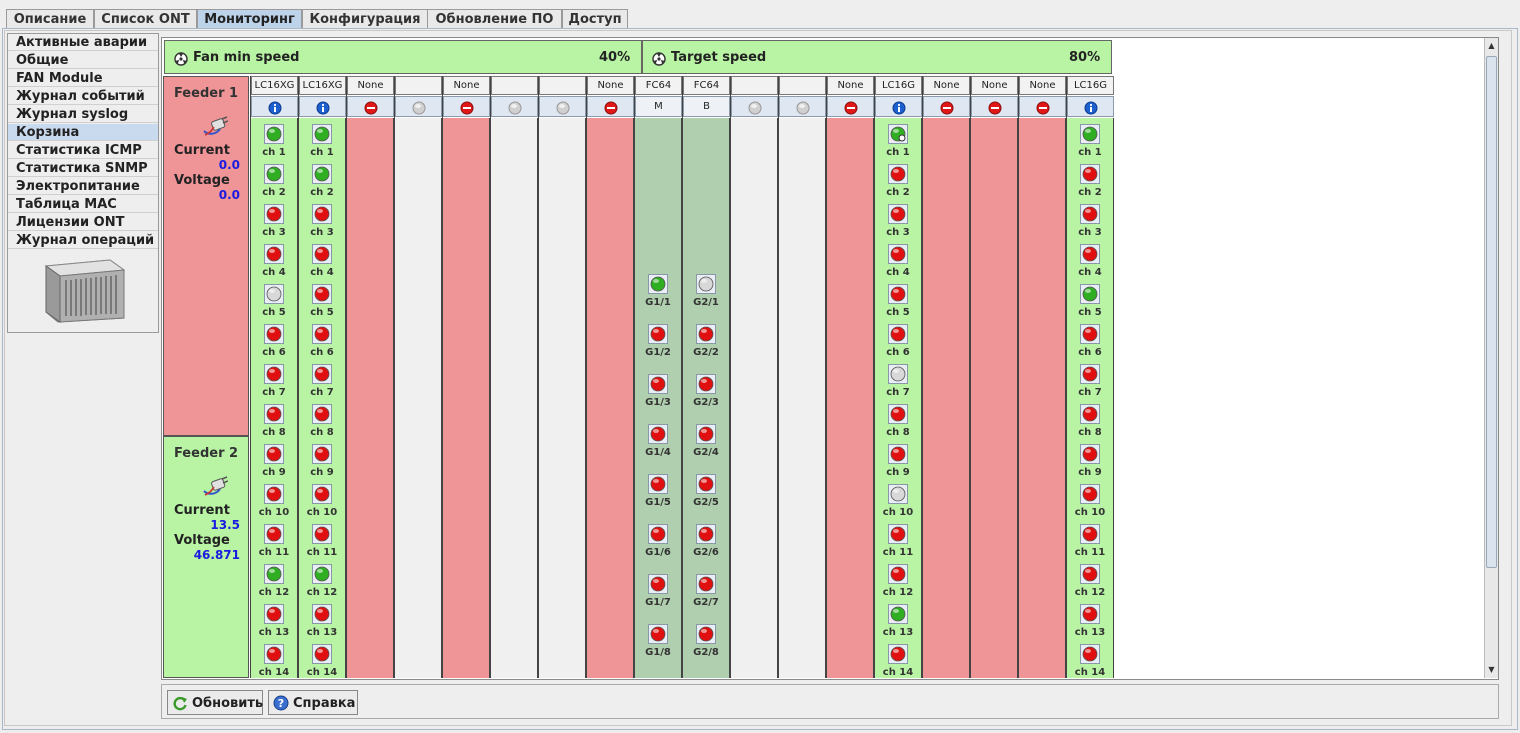 The height and width of the screenshot is (733, 1520). What do you see at coordinates (83, 204) in the screenshot?
I see `sidebar-item-9: Таблица MAC` at bounding box center [83, 204].